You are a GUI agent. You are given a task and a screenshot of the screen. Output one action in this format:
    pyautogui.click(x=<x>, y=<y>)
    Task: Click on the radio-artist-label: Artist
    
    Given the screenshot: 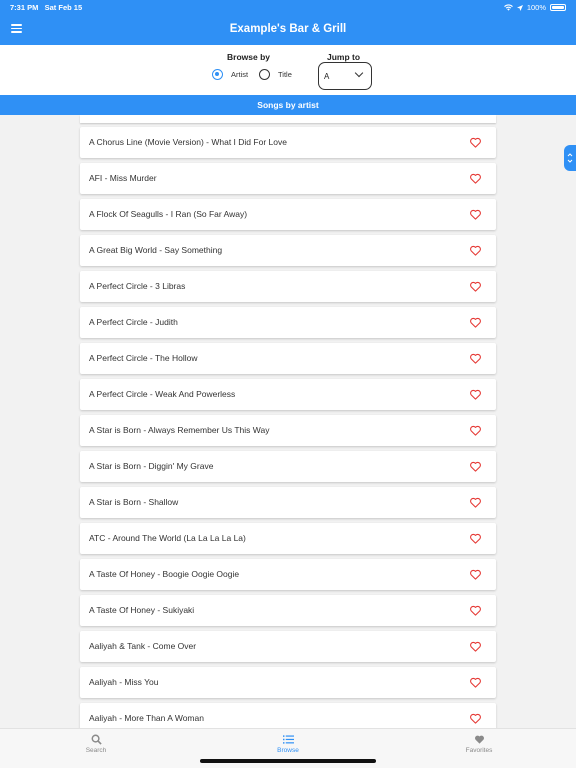 What is the action you would take?
    pyautogui.click(x=240, y=74)
    